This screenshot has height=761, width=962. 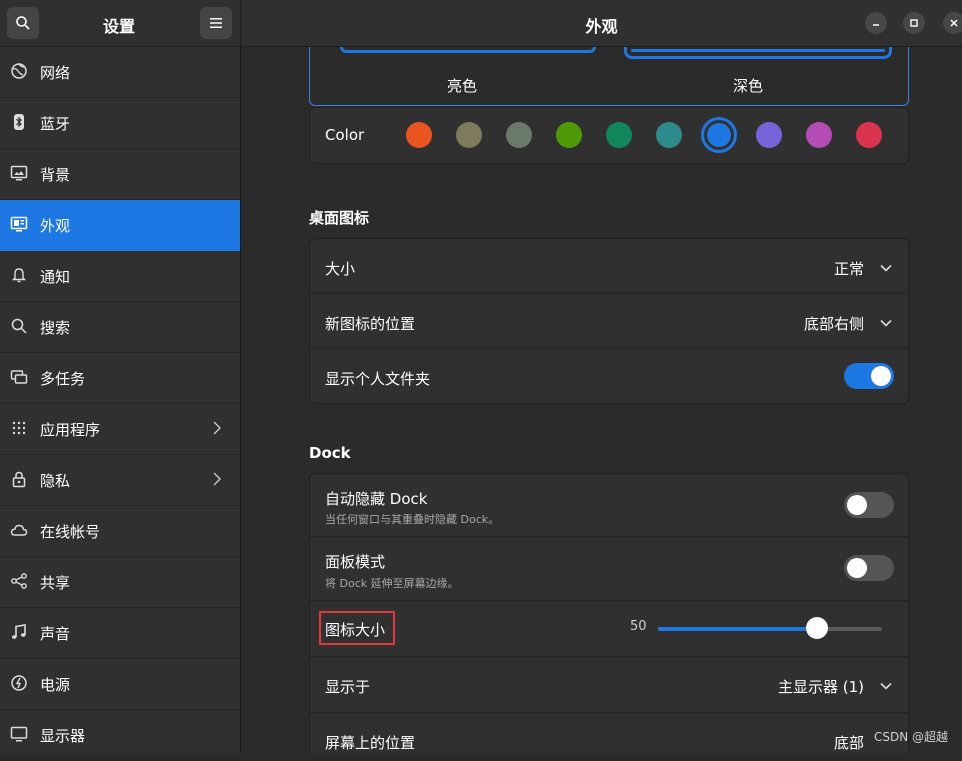 I want to click on minimize-button, so click(x=876, y=23).